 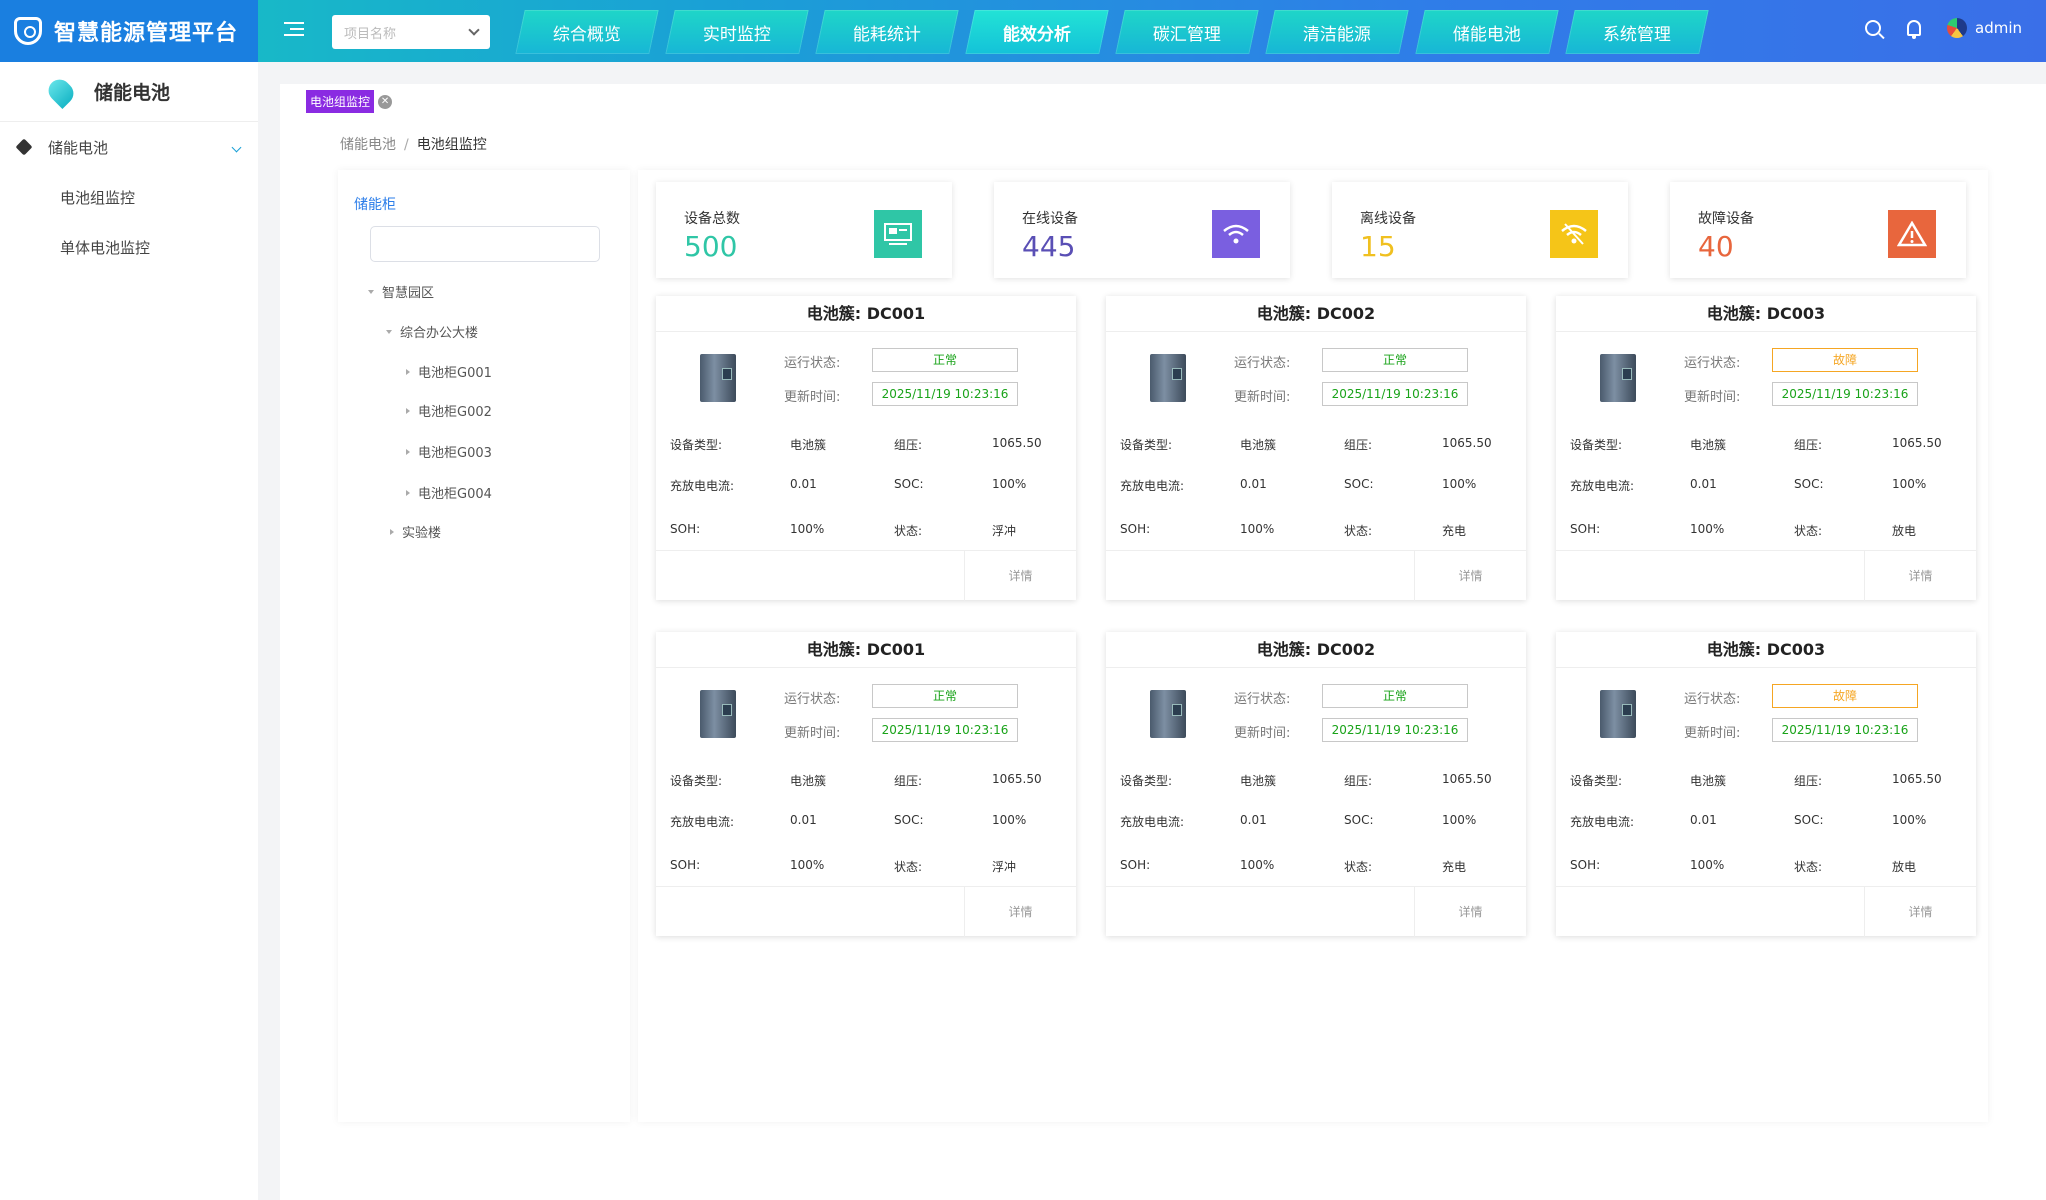 What do you see at coordinates (408, 492) in the screenshot?
I see `caret-right-icon` at bounding box center [408, 492].